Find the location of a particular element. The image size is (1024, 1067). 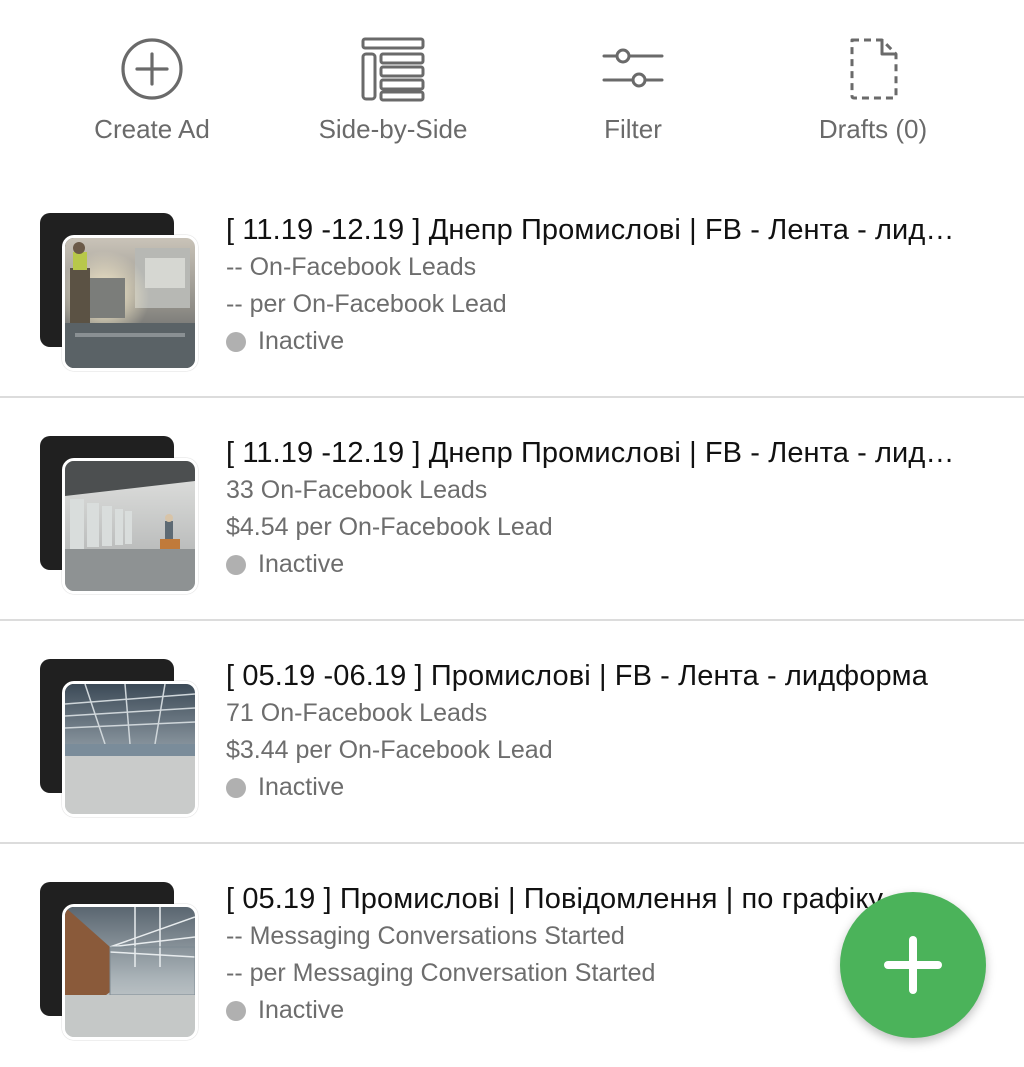

add-fab-button is located at coordinates (913, 965).